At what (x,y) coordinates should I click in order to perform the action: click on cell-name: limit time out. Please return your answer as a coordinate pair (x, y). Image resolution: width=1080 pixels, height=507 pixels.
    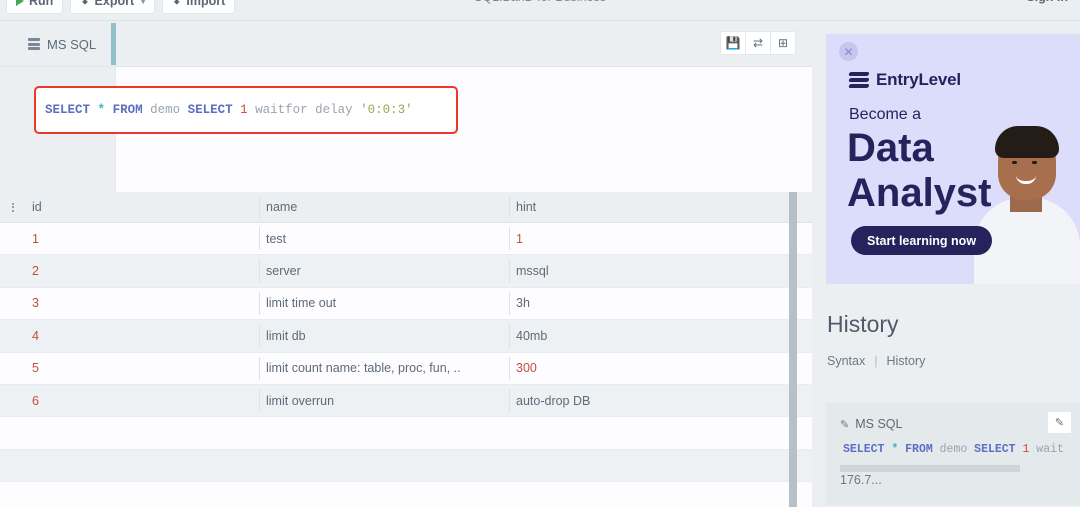
    Looking at the image, I should click on (301, 303).